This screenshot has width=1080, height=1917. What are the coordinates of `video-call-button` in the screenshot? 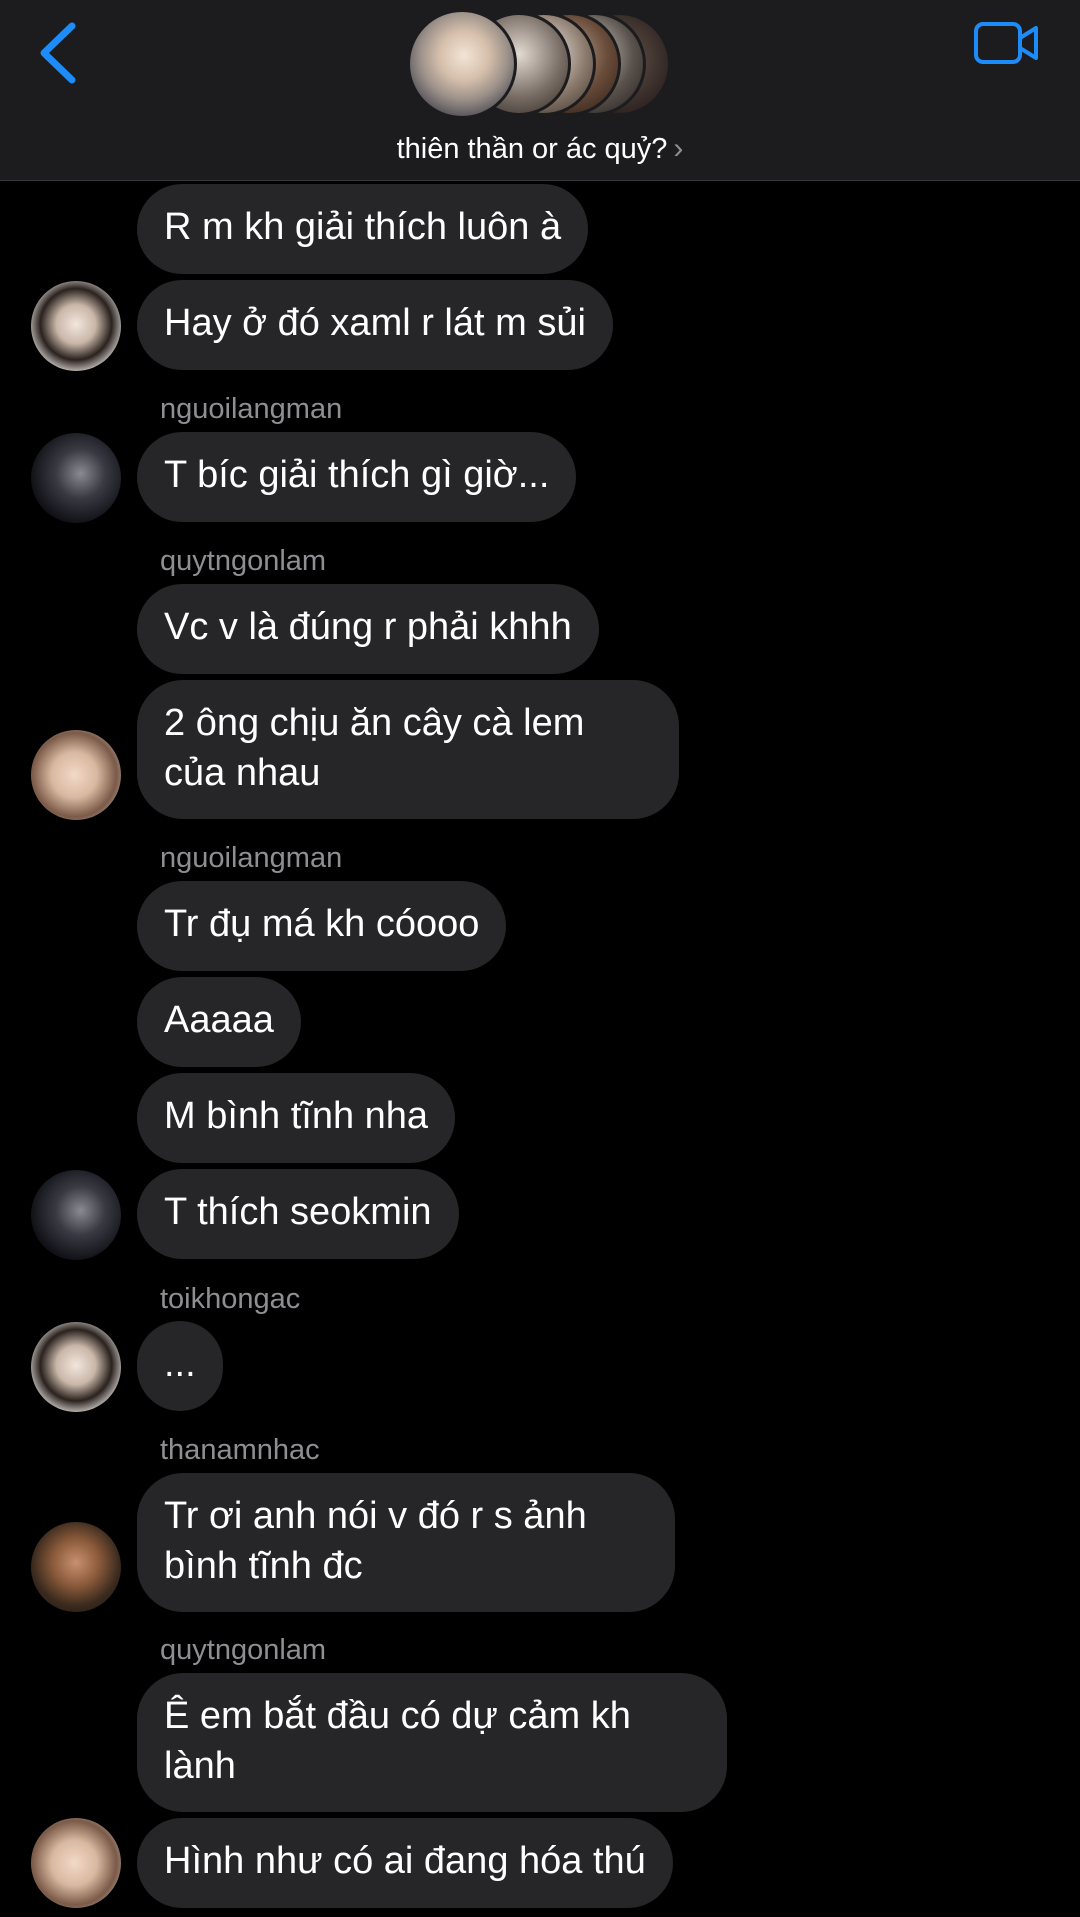 It's located at (1007, 43).